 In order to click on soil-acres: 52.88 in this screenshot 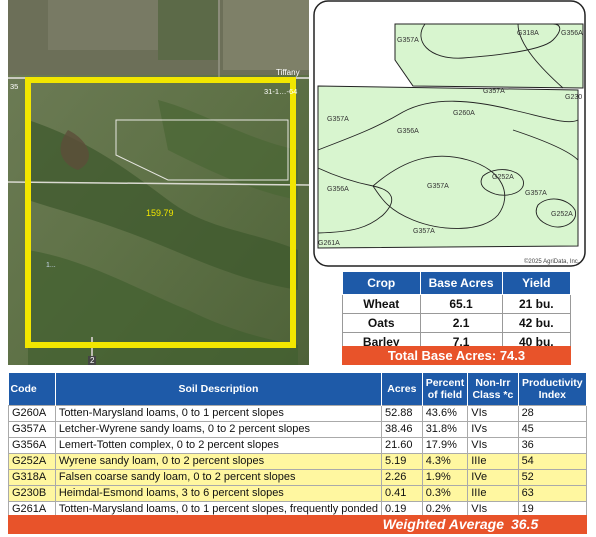, I will do `click(402, 413)`.